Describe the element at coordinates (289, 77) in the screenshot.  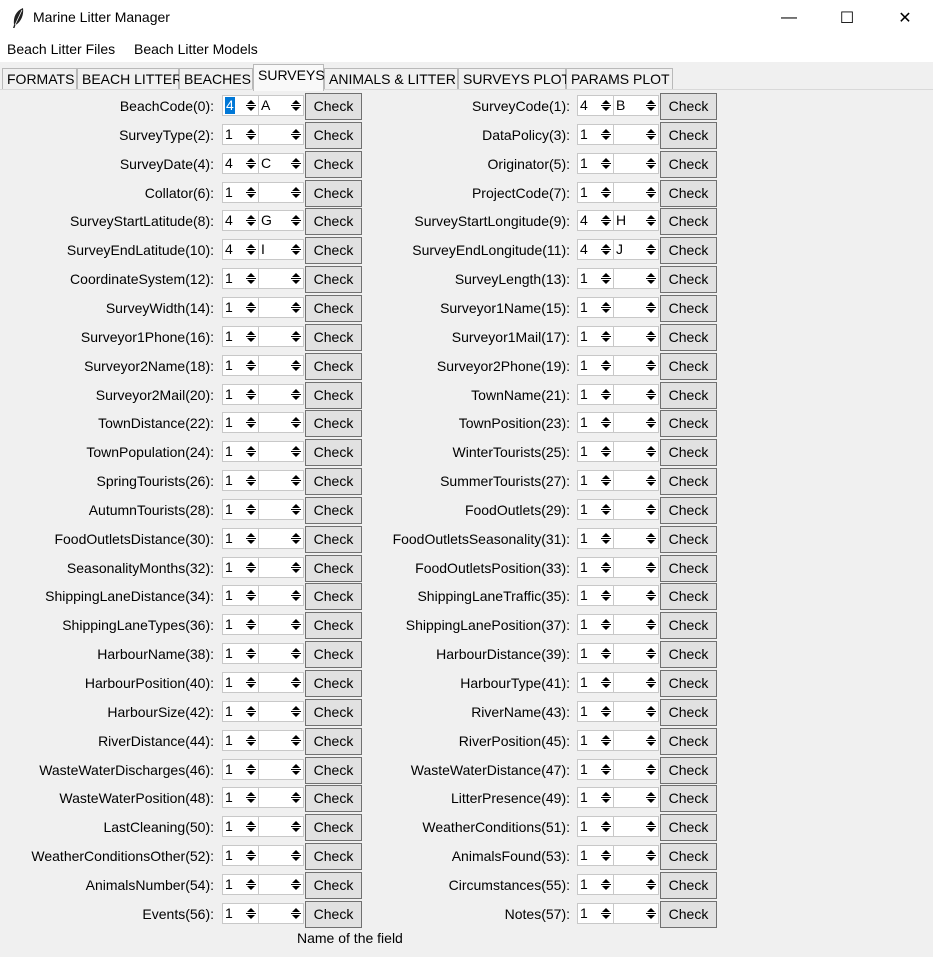
I see `tab-surveys: SURVEYS` at that location.